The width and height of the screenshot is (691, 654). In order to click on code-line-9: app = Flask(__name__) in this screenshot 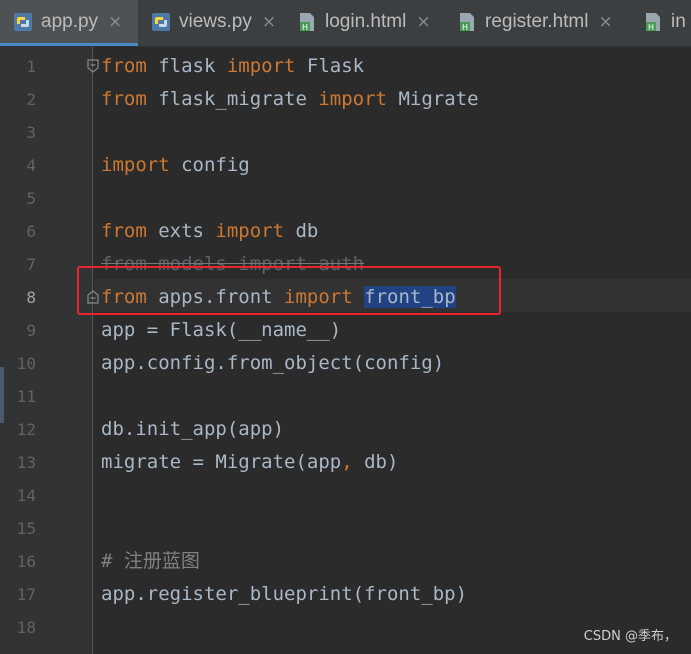, I will do `click(221, 330)`.